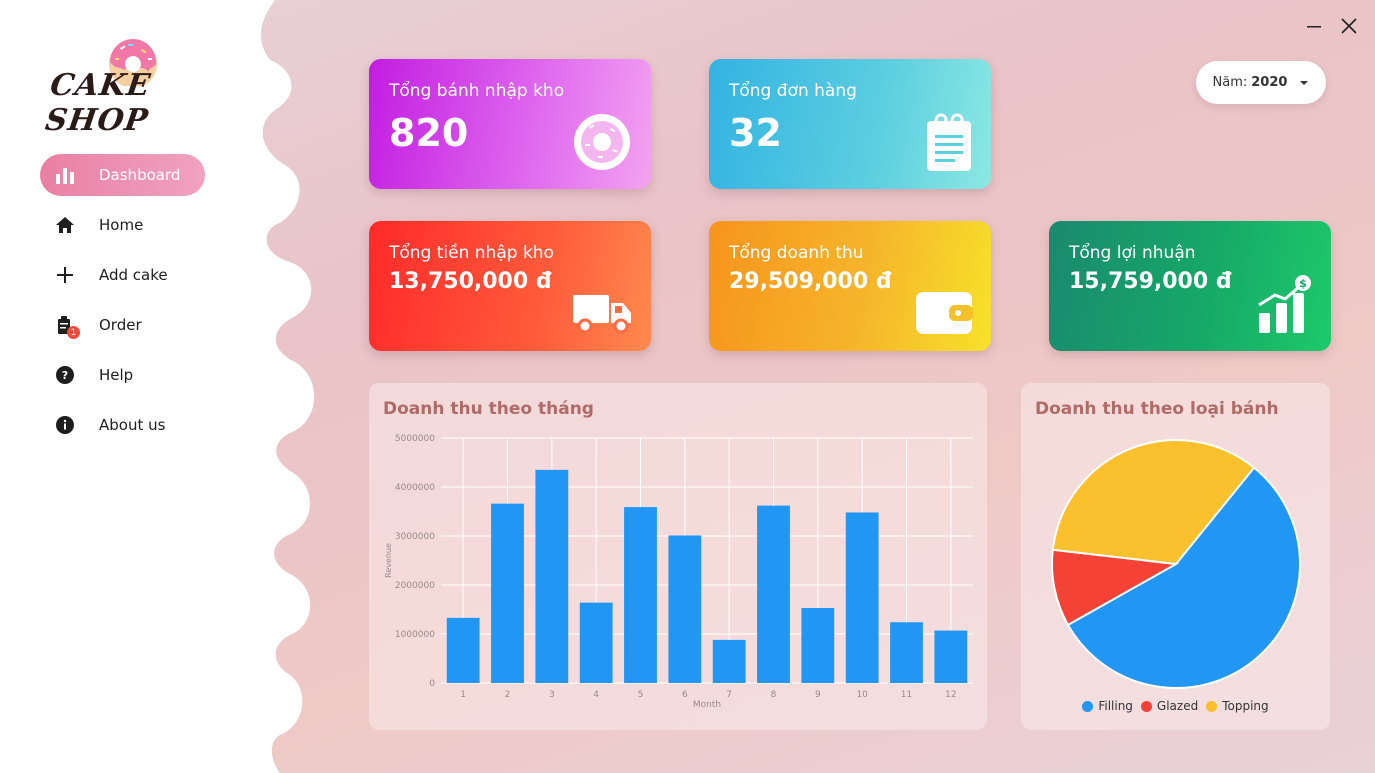 The width and height of the screenshot is (1375, 773). I want to click on card-label: Tổng tiền nhập kho, so click(471, 253).